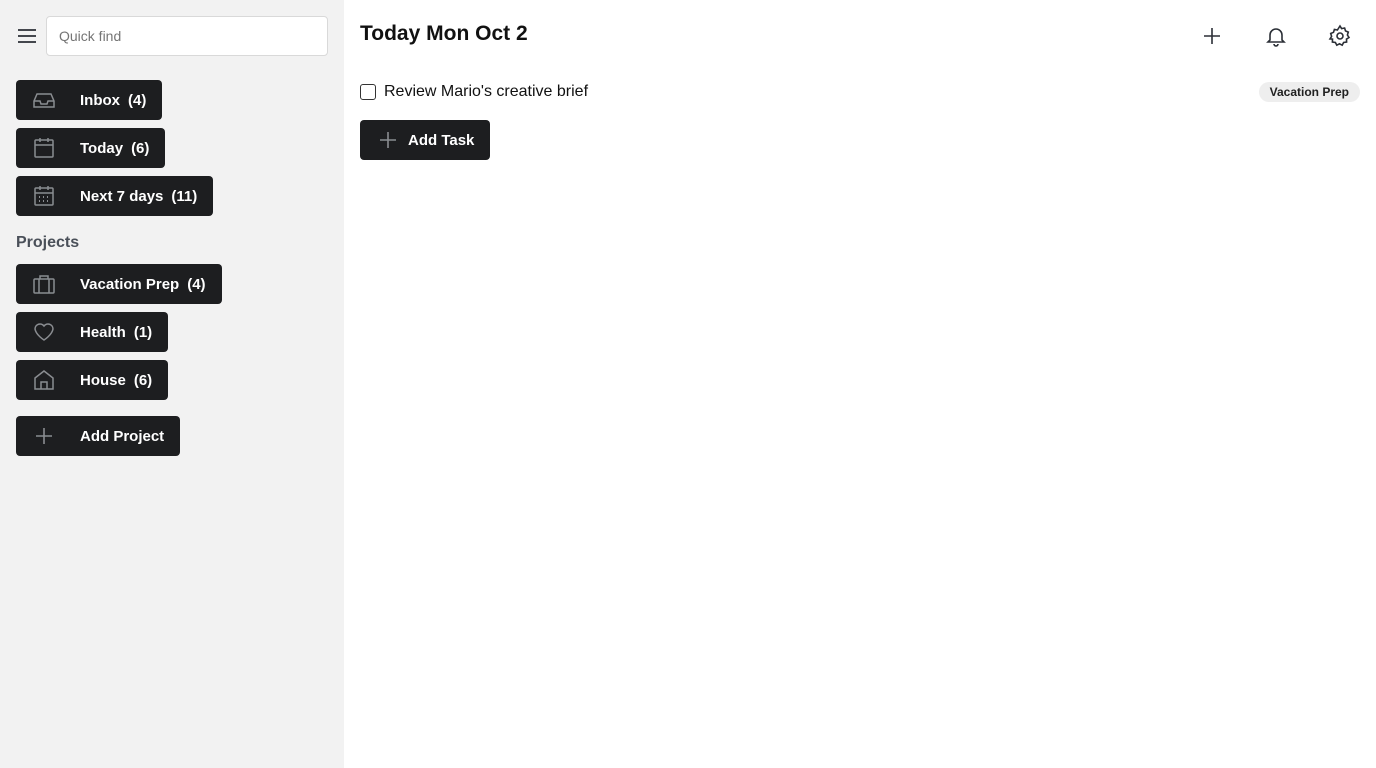 Image resolution: width=1376 pixels, height=768 pixels. Describe the element at coordinates (103, 332) in the screenshot. I see `project-label: Health` at that location.